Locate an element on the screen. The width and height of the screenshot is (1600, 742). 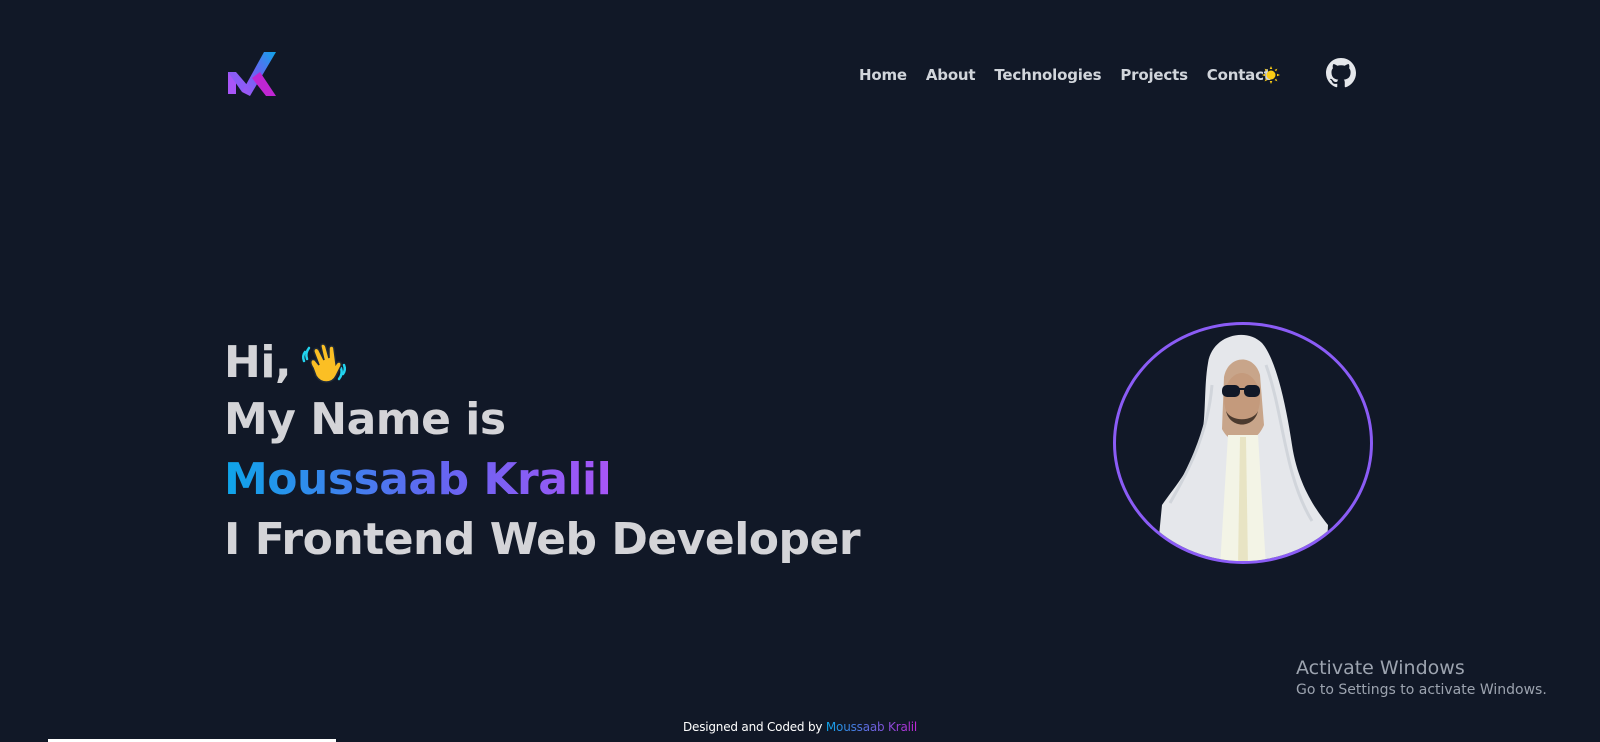
footer-author-link: Moussaab Kralil is located at coordinates (871, 727).